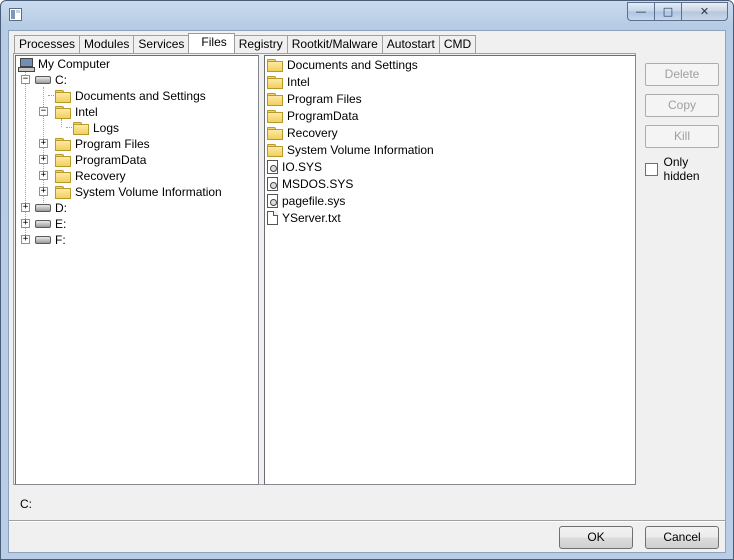  Describe the element at coordinates (334, 44) in the screenshot. I see `tab-rootkit-malware: Rootkit/Malware` at that location.